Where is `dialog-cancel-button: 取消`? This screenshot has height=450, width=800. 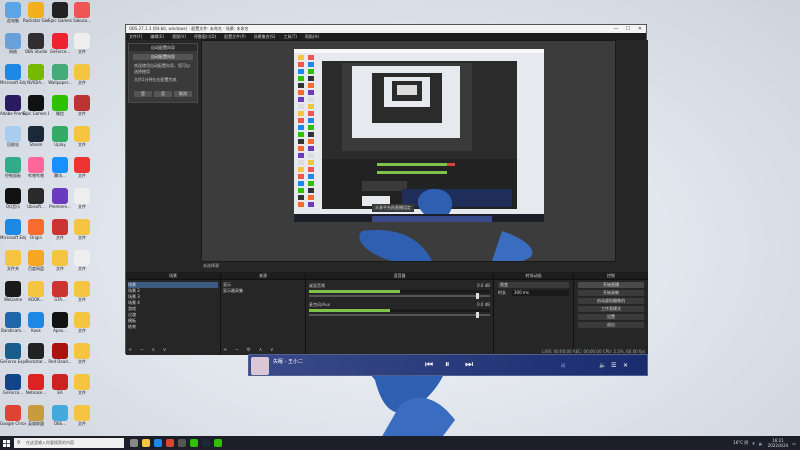 dialog-cancel-button: 取消 is located at coordinates (183, 94).